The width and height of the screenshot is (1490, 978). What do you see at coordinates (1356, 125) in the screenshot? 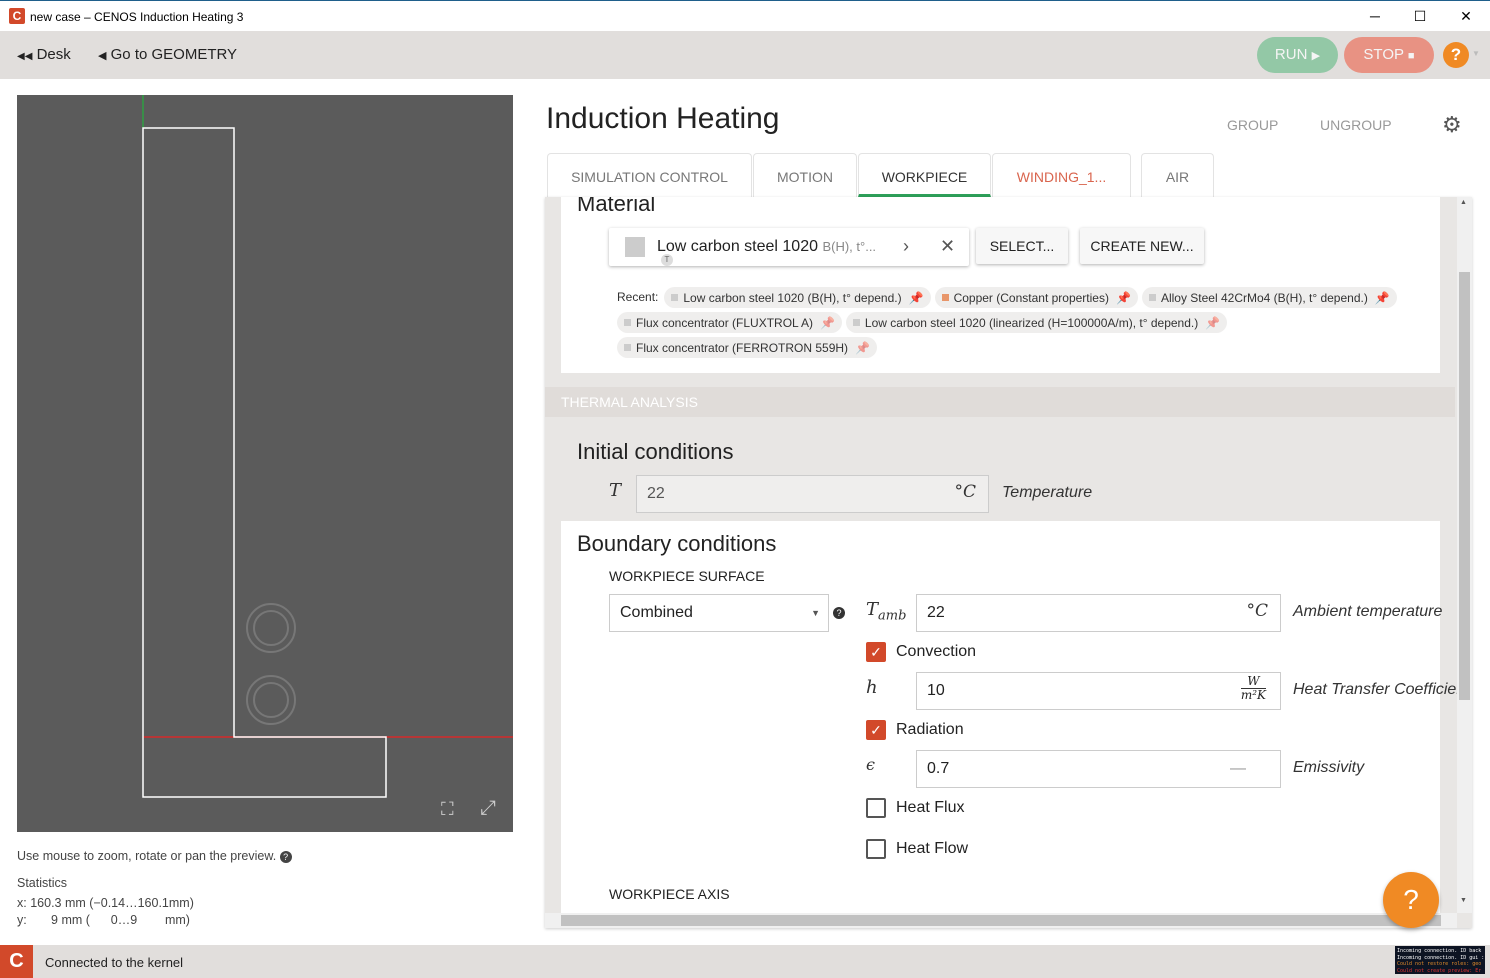
I see `ungroup-button: UNGROUP` at bounding box center [1356, 125].